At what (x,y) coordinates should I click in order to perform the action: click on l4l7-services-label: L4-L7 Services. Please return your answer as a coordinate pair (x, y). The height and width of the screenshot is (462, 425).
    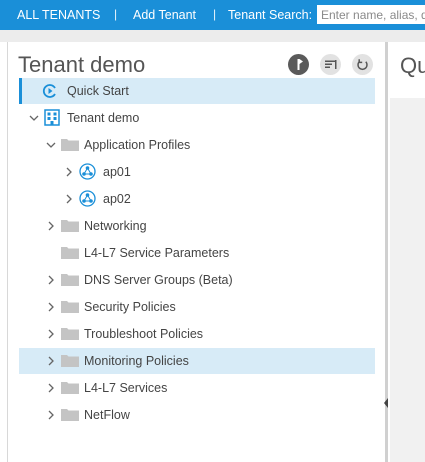
    Looking at the image, I should click on (126, 388).